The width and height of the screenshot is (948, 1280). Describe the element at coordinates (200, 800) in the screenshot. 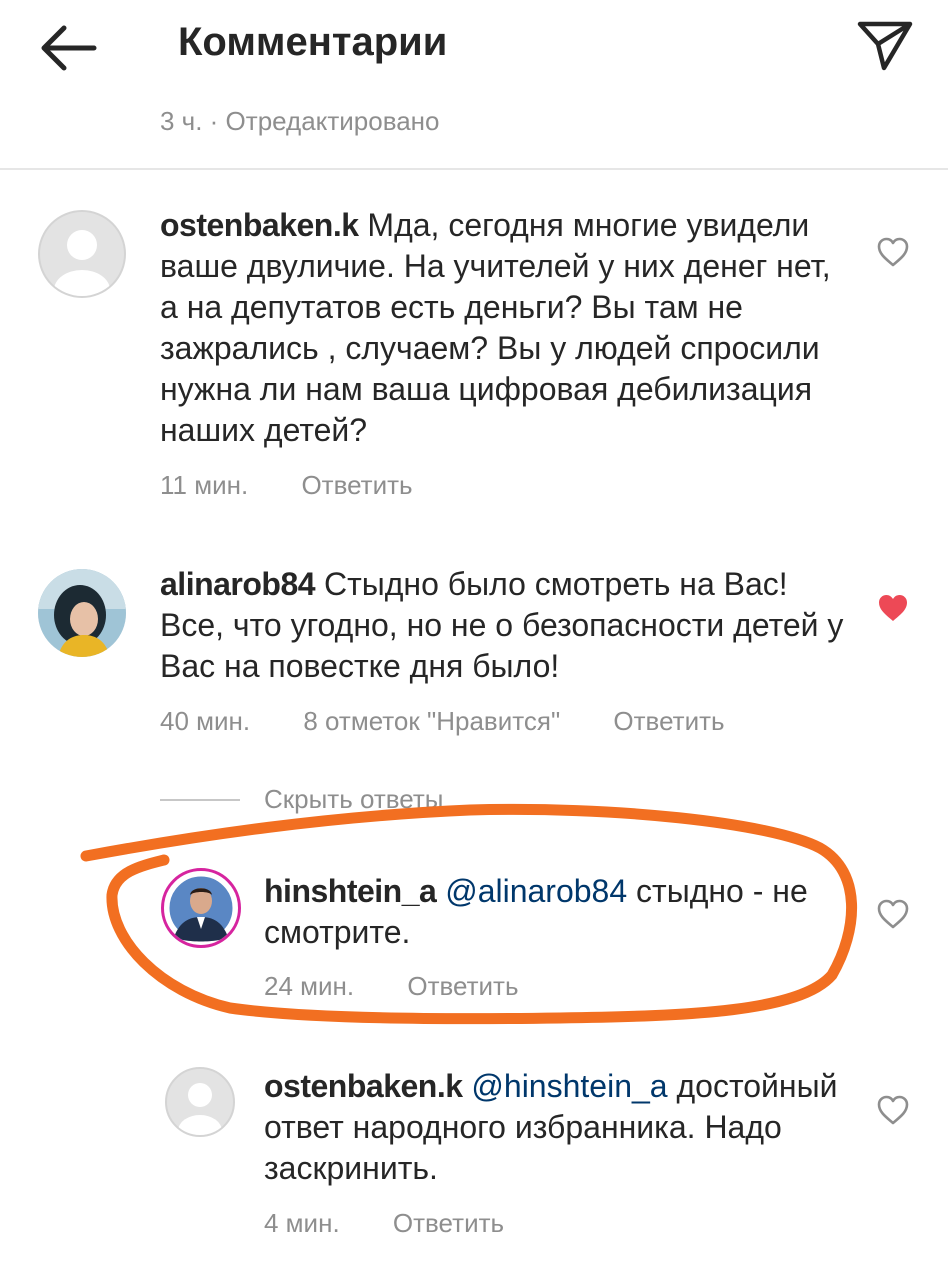

I see `replies-divider` at that location.